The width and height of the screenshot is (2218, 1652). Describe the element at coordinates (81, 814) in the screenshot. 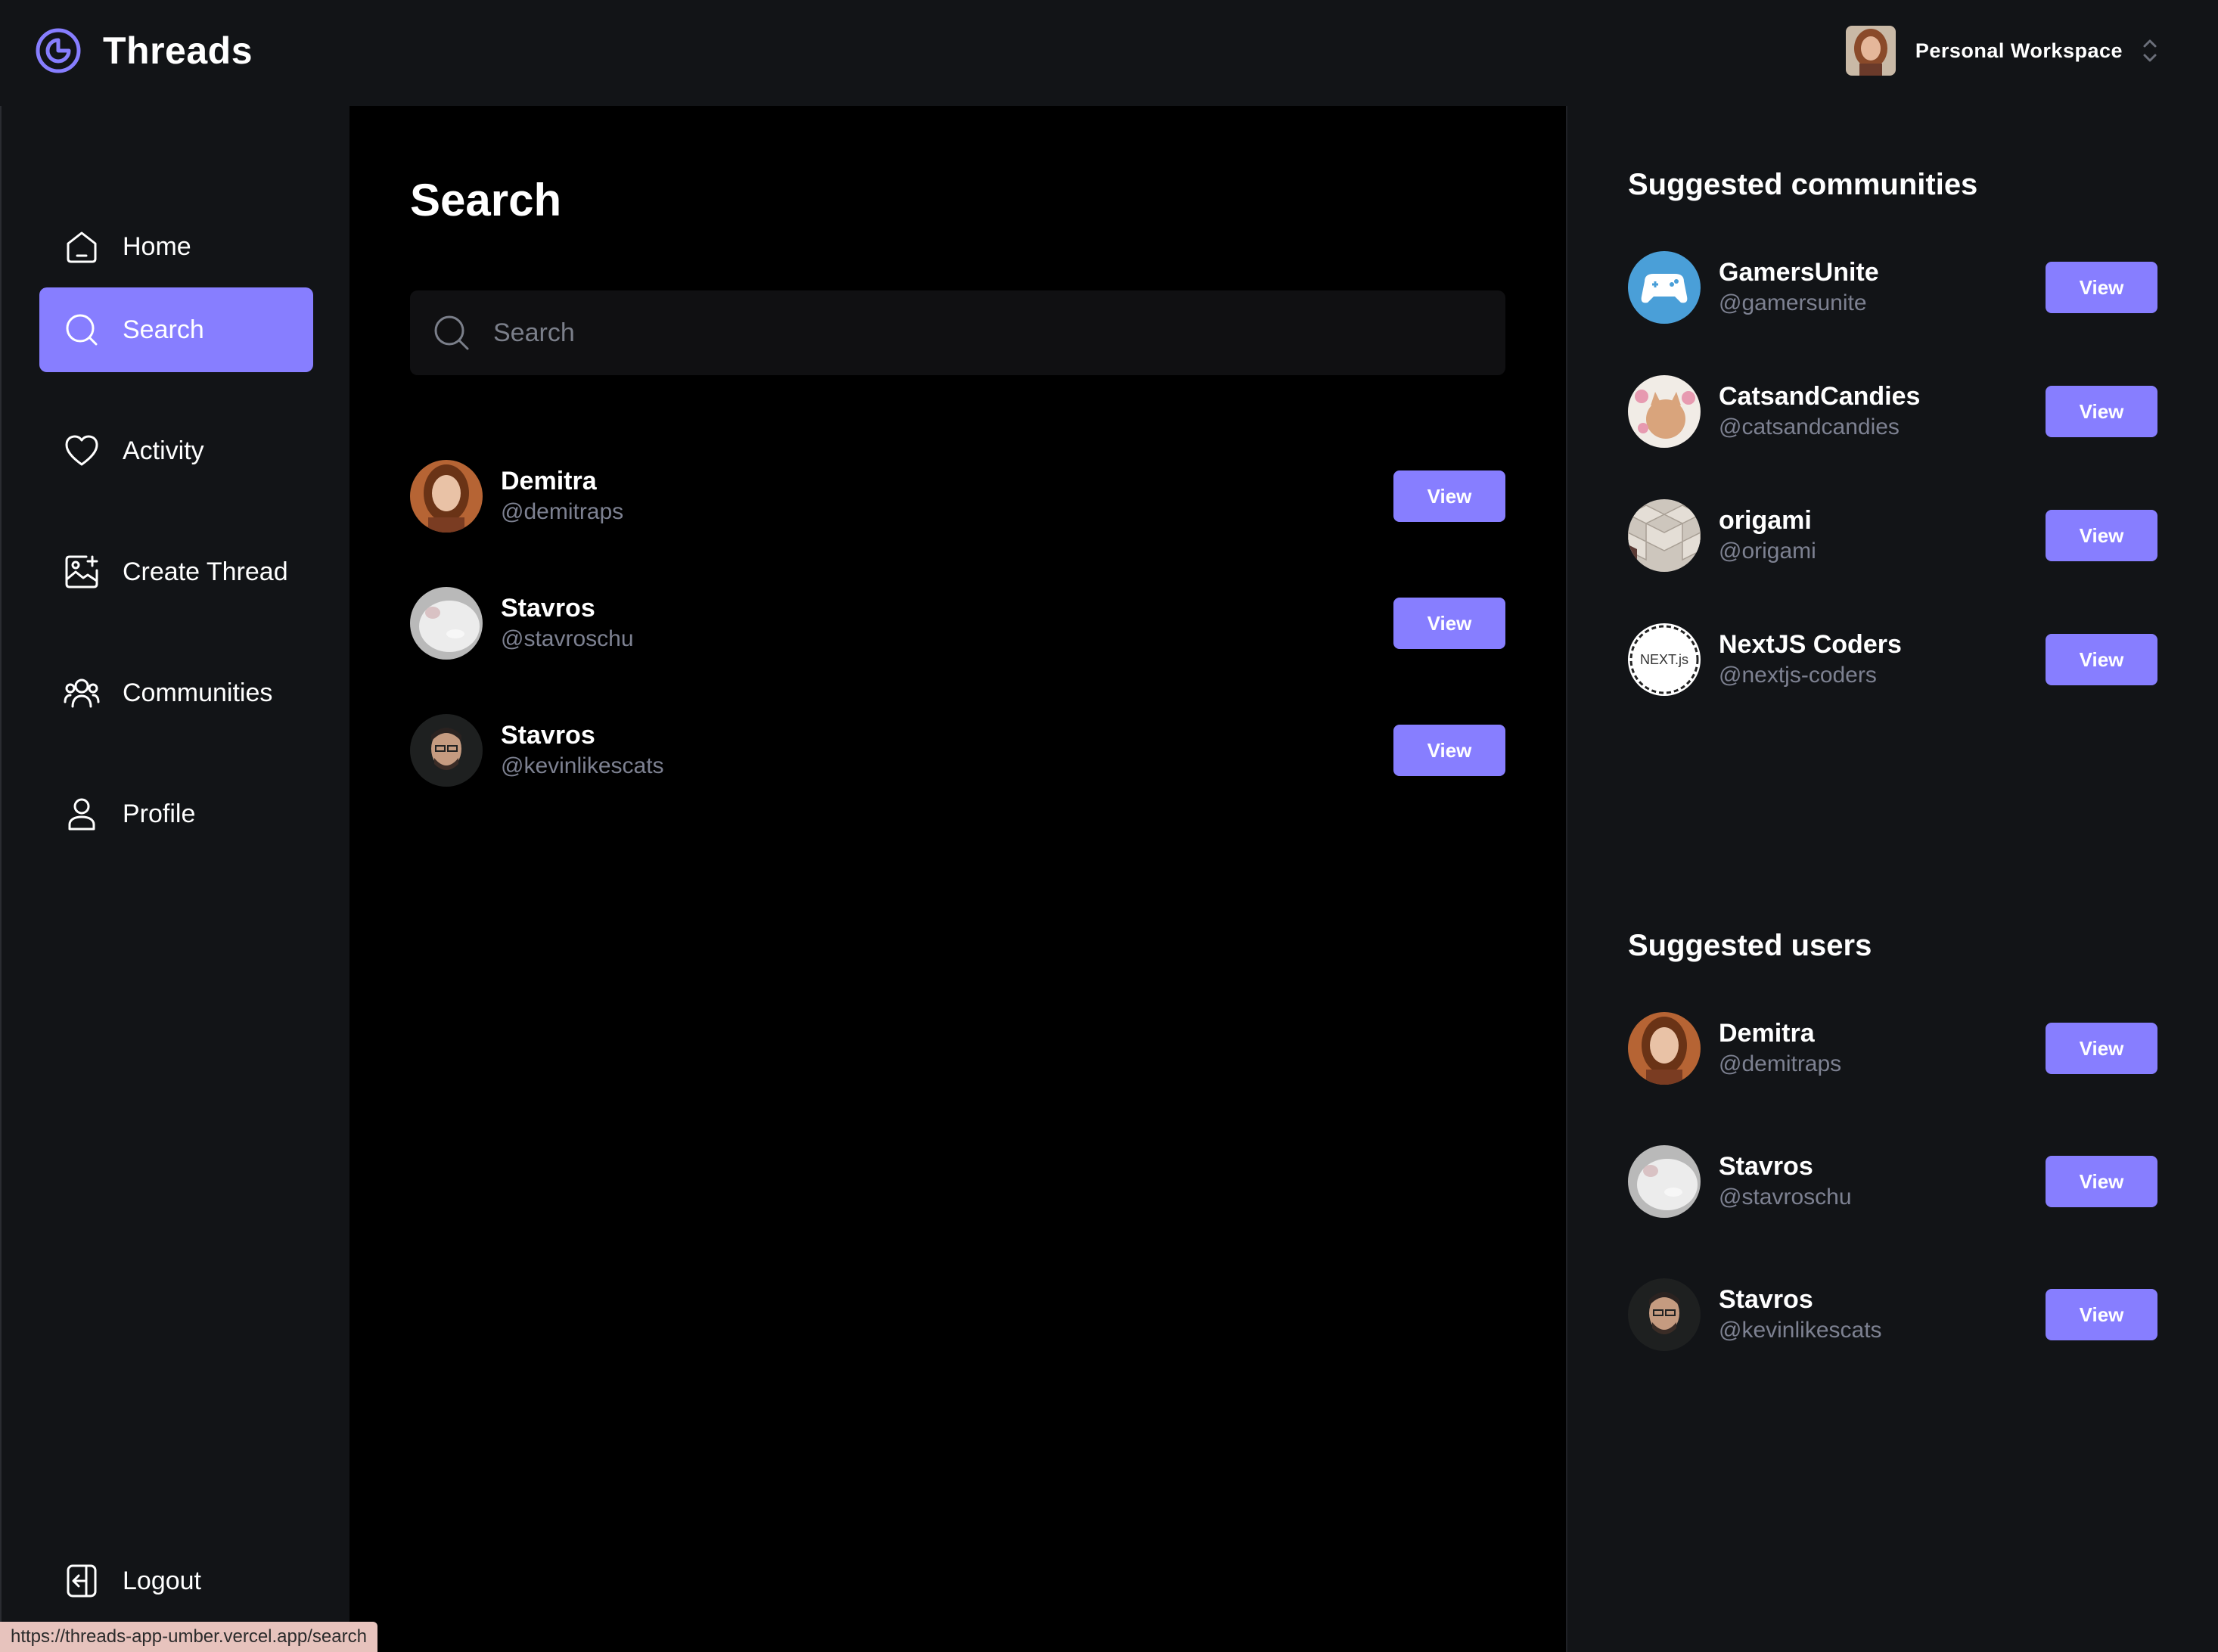

I see `user-icon` at that location.